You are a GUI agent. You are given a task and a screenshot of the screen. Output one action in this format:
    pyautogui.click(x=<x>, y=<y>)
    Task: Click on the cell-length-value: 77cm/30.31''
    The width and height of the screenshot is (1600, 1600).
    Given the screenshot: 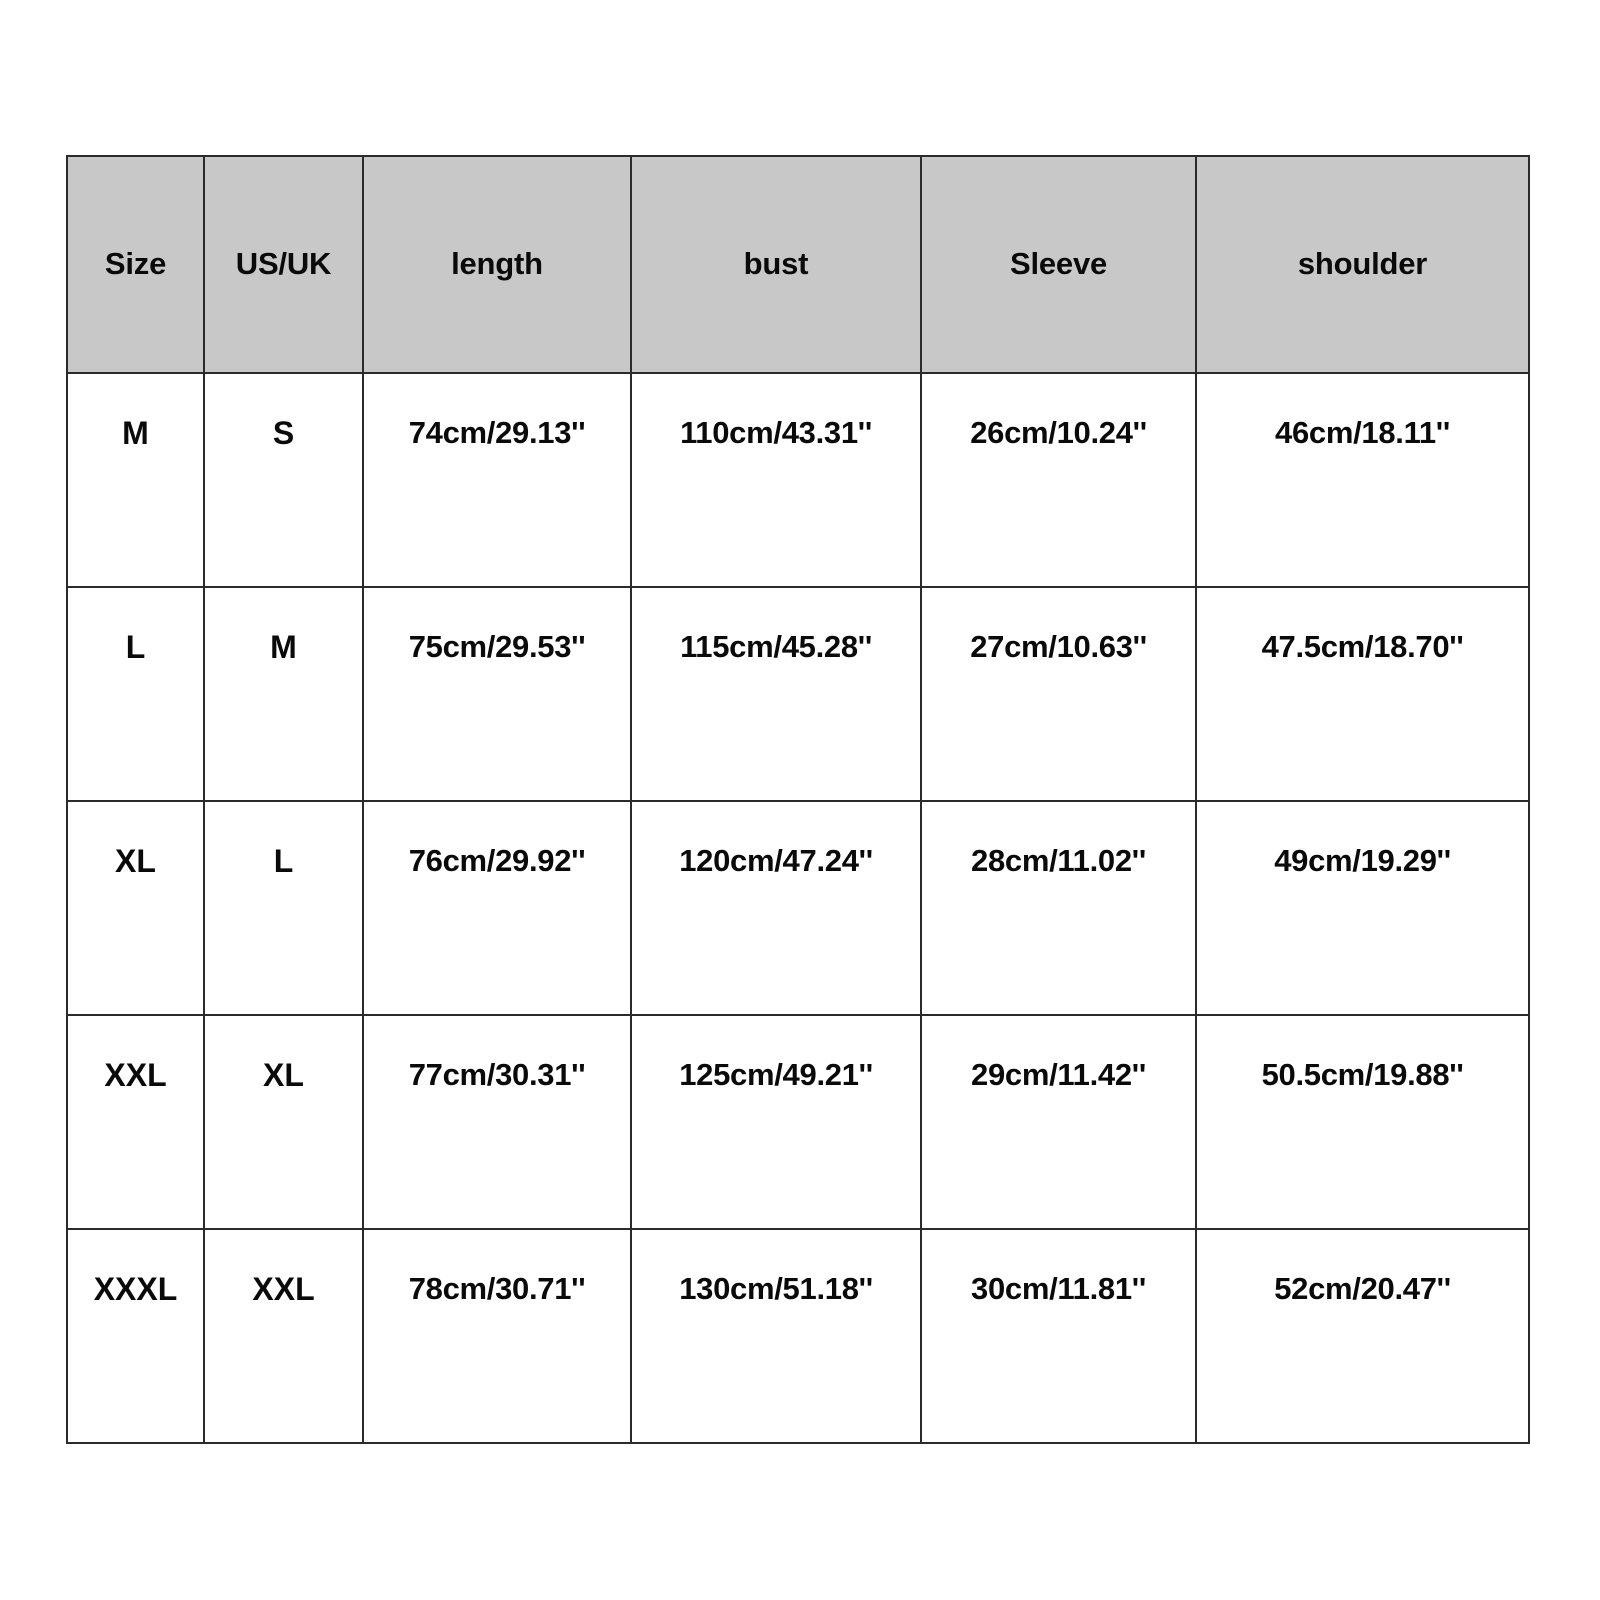 What is the action you would take?
    pyautogui.click(x=497, y=1074)
    